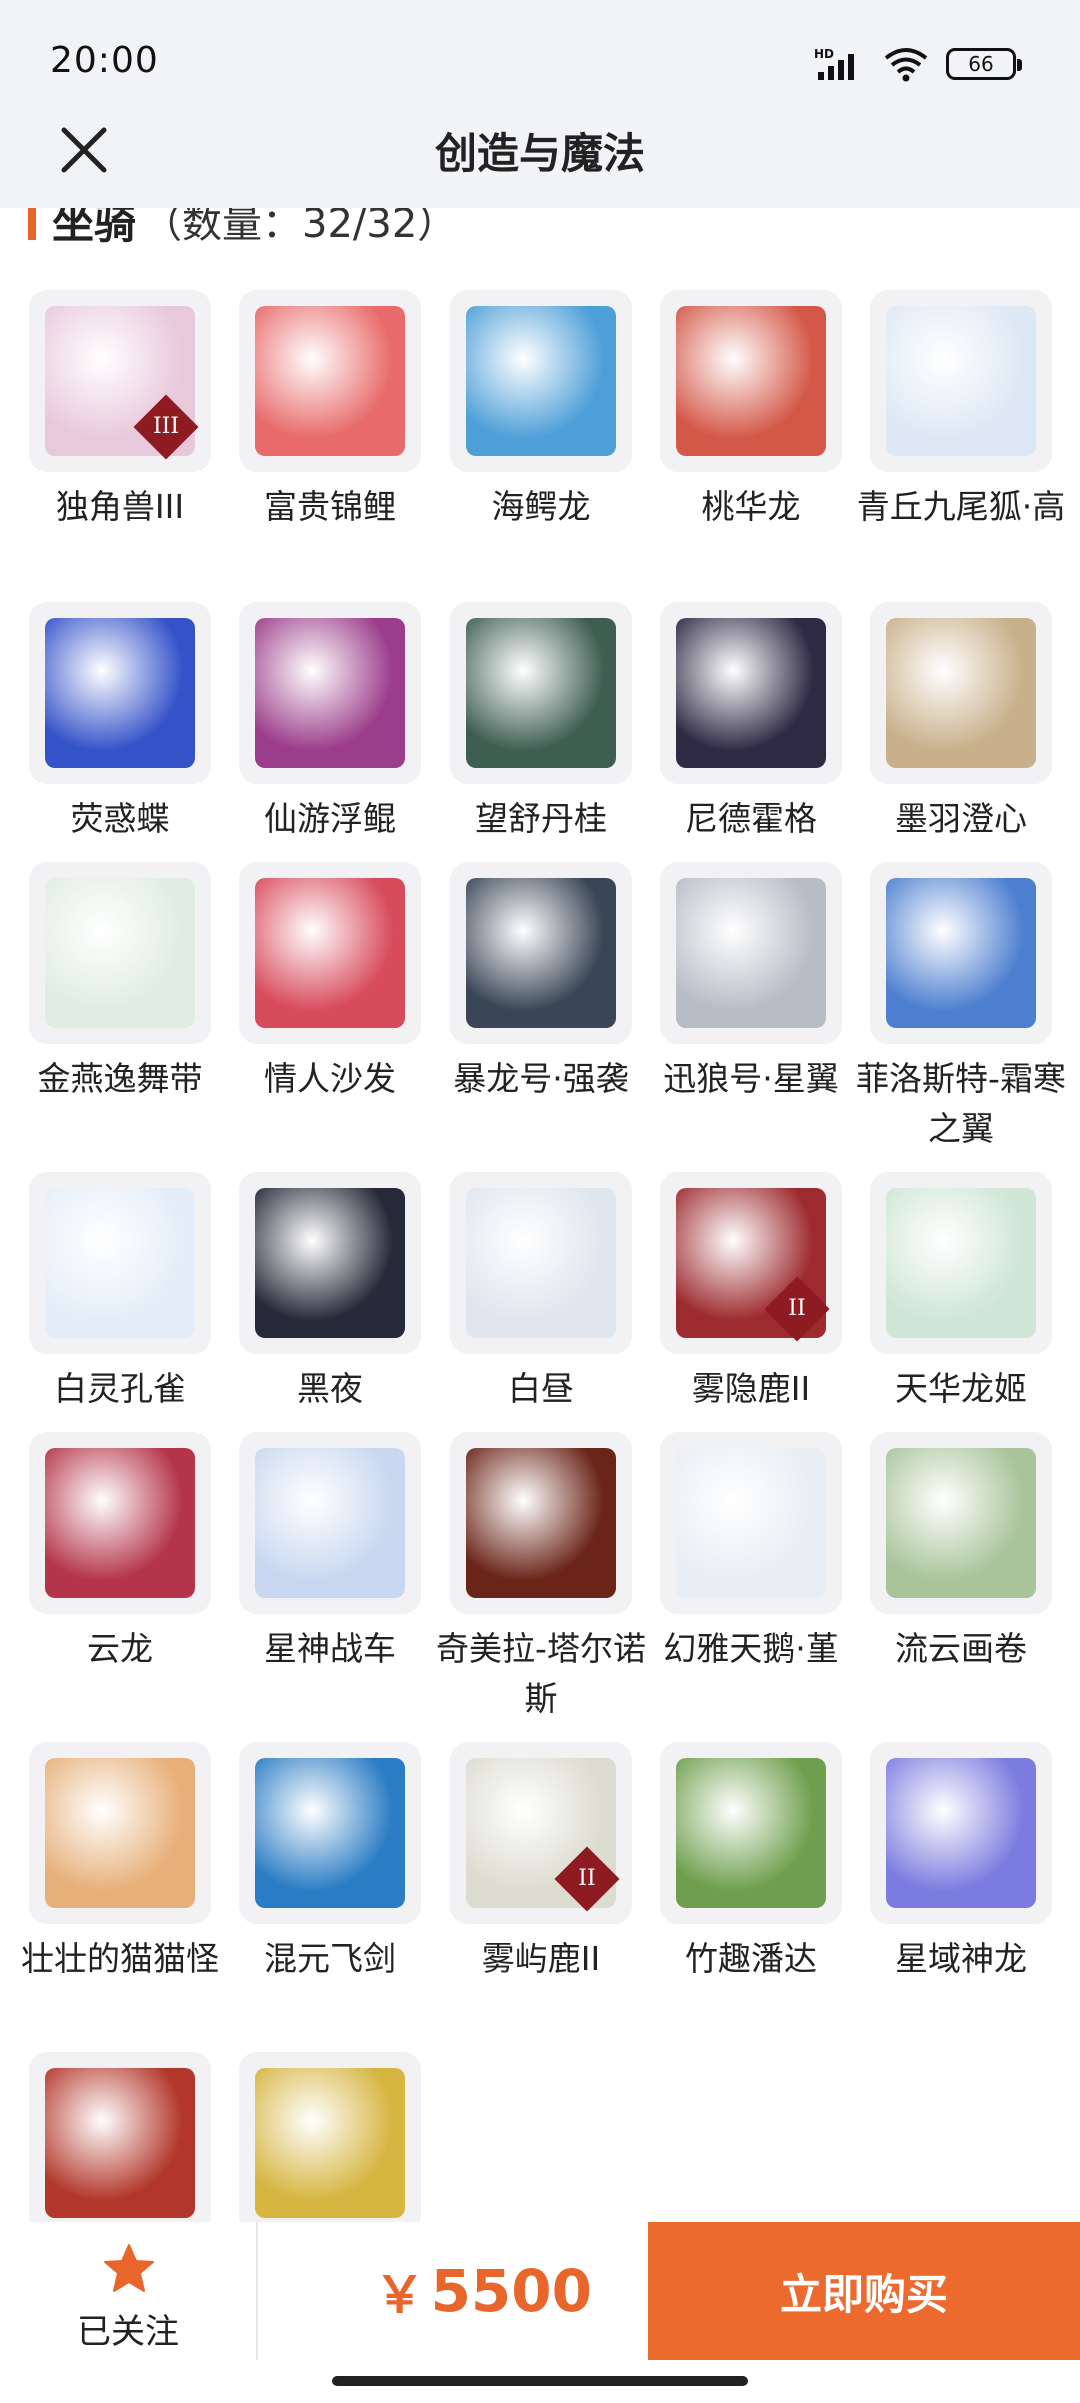 The width and height of the screenshot is (1080, 2403). Describe the element at coordinates (120, 506) in the screenshot. I see `mount-name: 独角兽III` at that location.